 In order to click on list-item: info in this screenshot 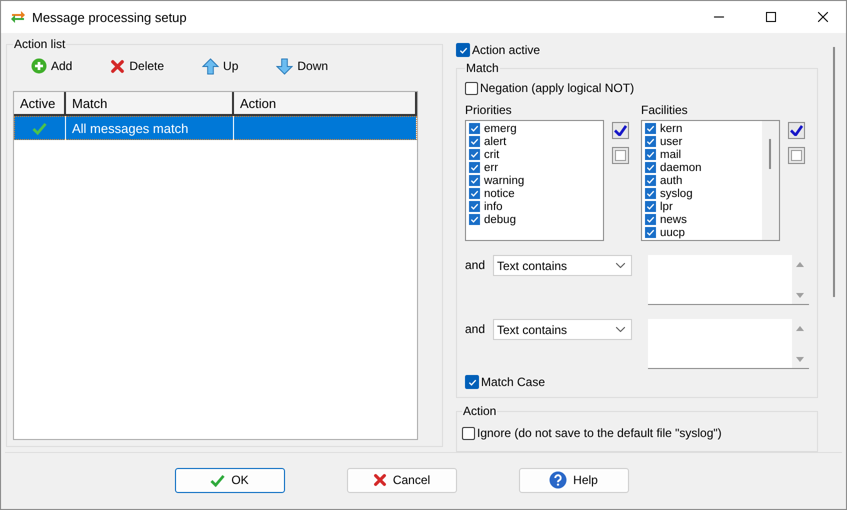, I will do `click(493, 206)`.